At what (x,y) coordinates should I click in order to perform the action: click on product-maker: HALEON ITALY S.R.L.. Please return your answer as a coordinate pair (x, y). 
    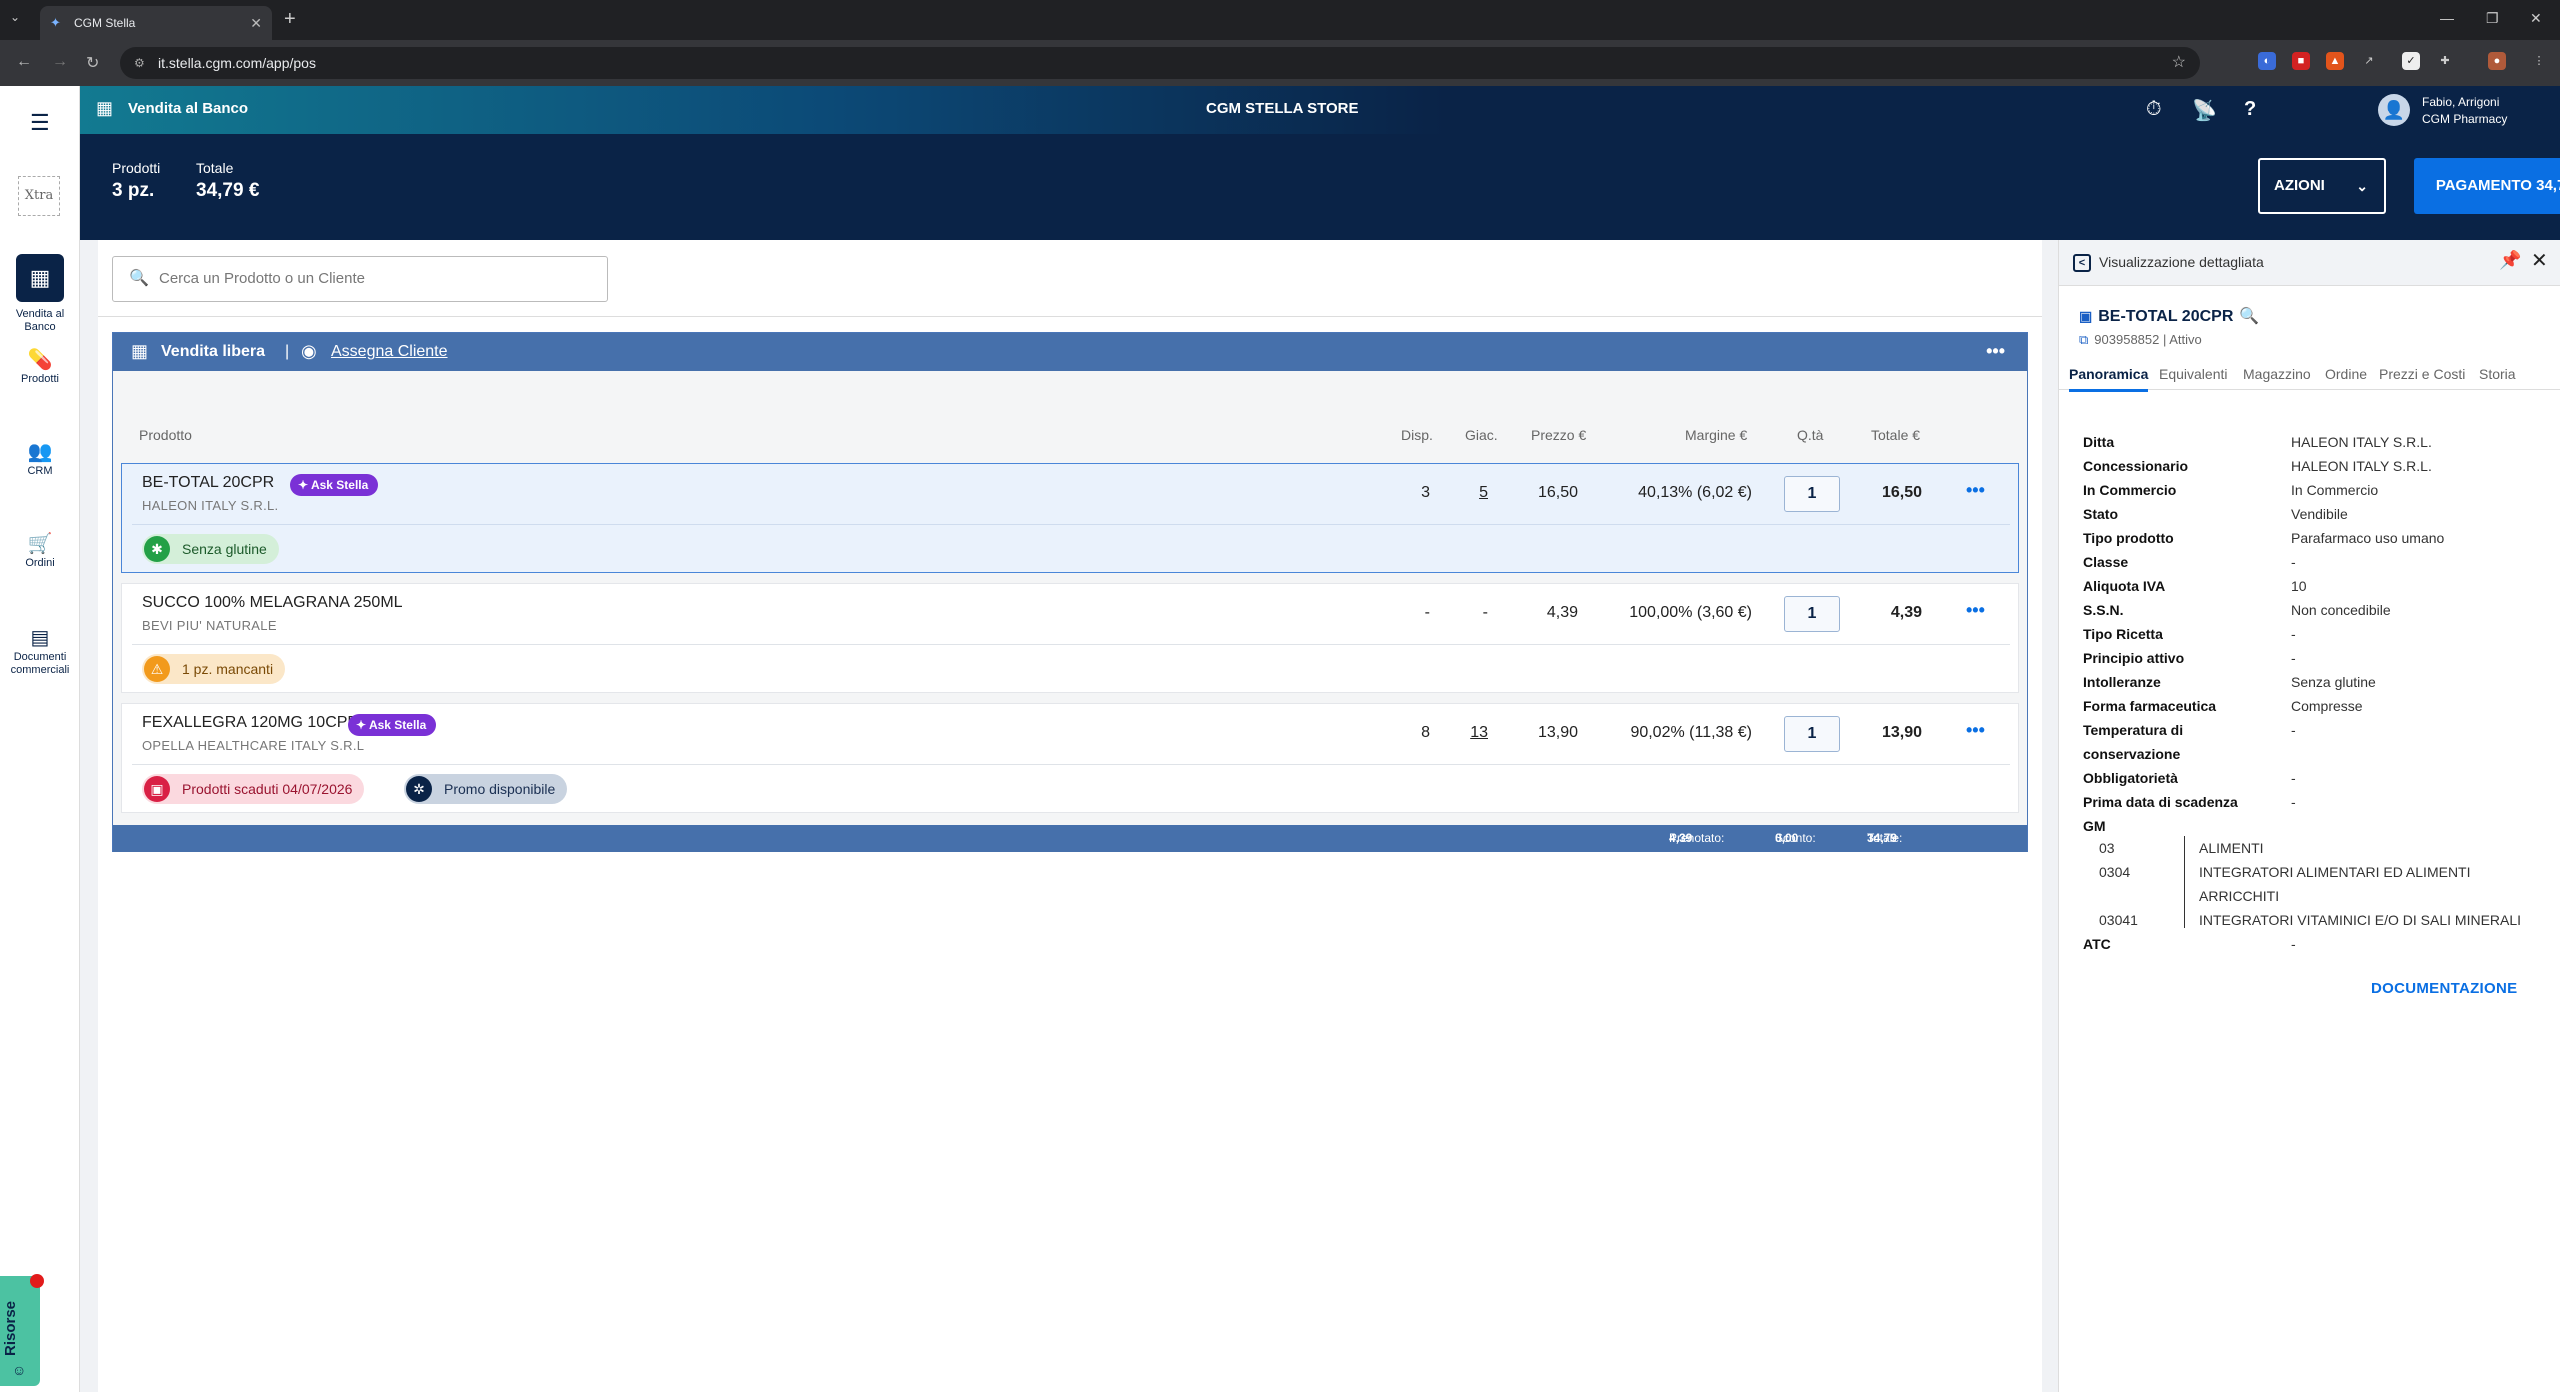
    Looking at the image, I should click on (210, 505).